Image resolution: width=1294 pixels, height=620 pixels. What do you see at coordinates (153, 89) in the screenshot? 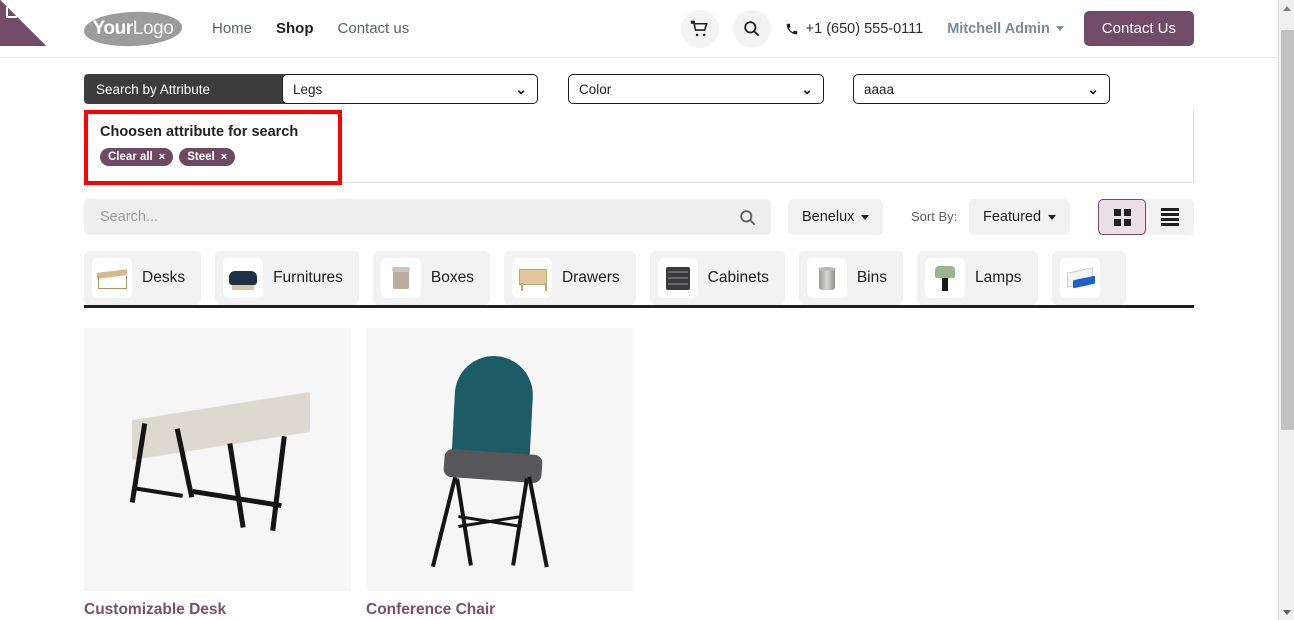
I see `search-by-attribute-label: Search by Attribute` at bounding box center [153, 89].